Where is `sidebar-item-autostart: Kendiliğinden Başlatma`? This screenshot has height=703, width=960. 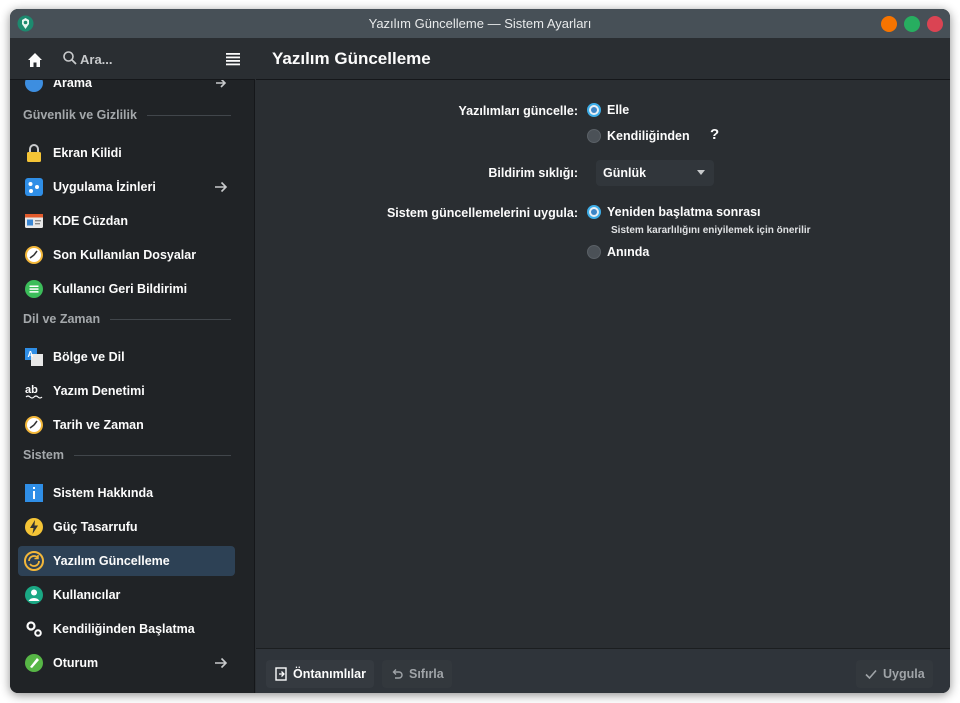 sidebar-item-autostart: Kendiliğinden Başlatma is located at coordinates (126, 629).